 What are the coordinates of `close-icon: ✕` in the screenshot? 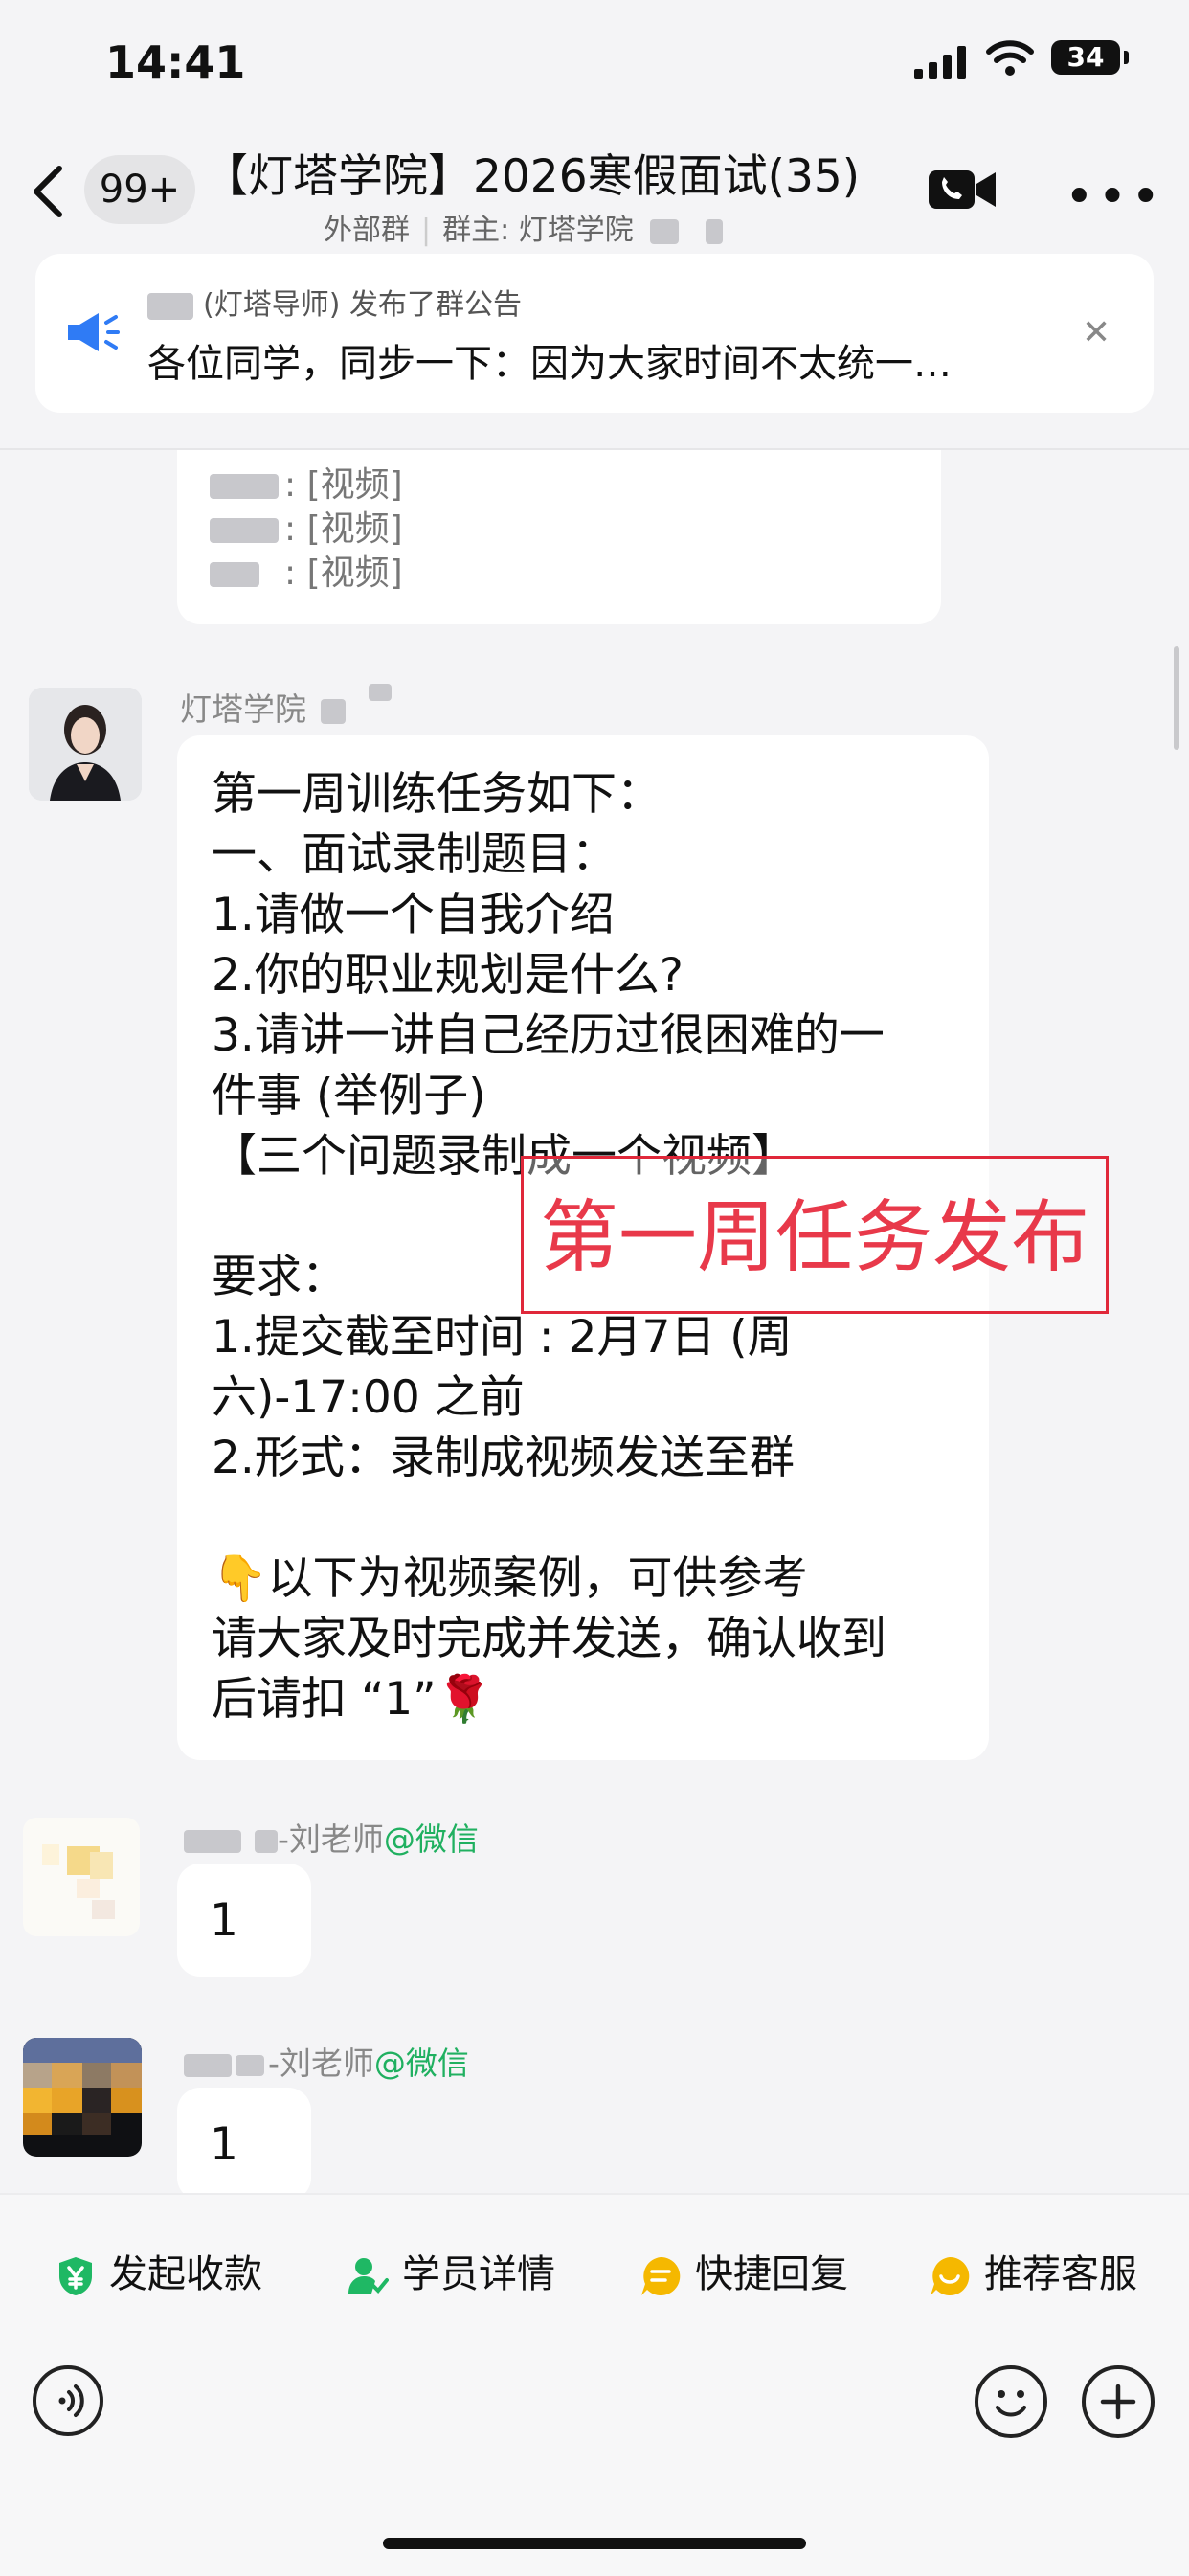 It's located at (1096, 332).